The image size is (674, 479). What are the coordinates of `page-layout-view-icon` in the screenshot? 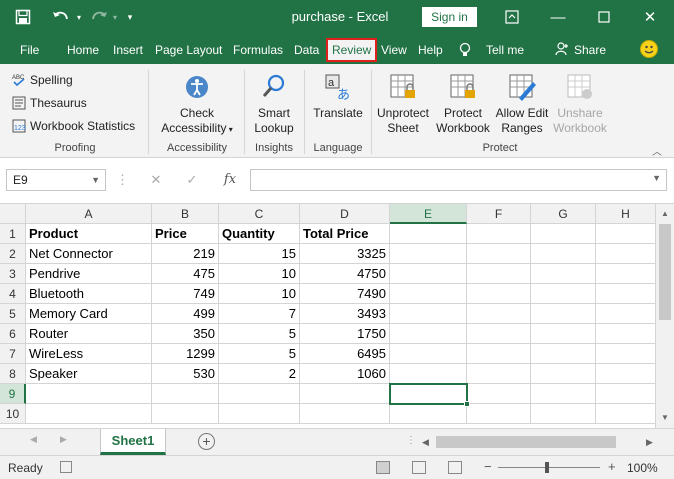 It's located at (419, 467).